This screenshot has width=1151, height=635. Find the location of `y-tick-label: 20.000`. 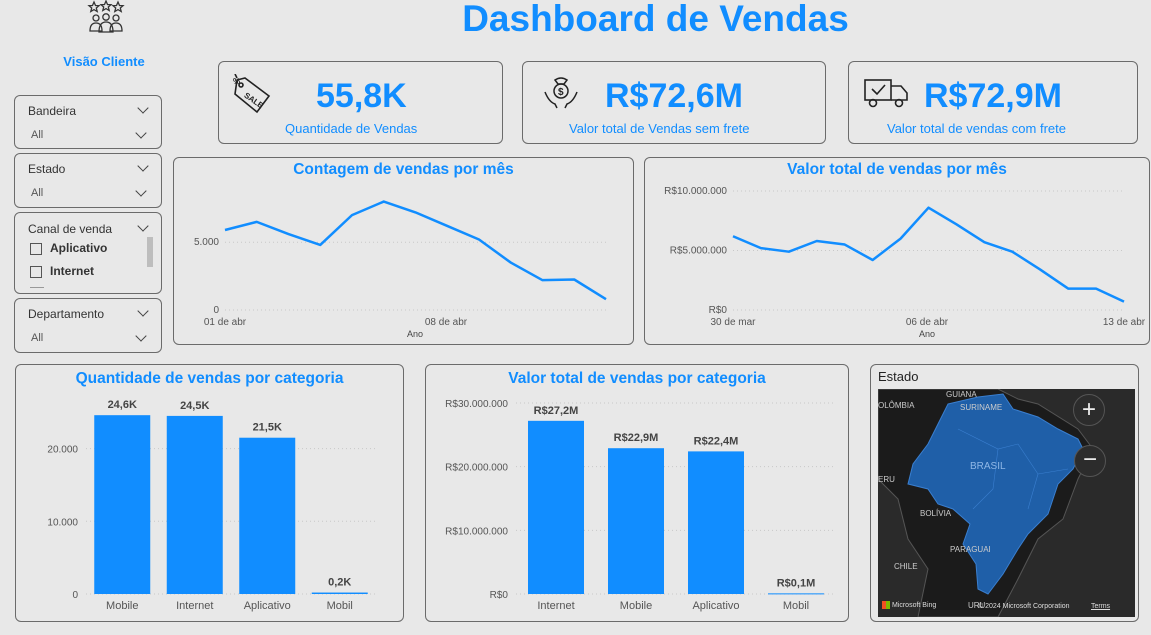

y-tick-label: 20.000 is located at coordinates (62, 450).